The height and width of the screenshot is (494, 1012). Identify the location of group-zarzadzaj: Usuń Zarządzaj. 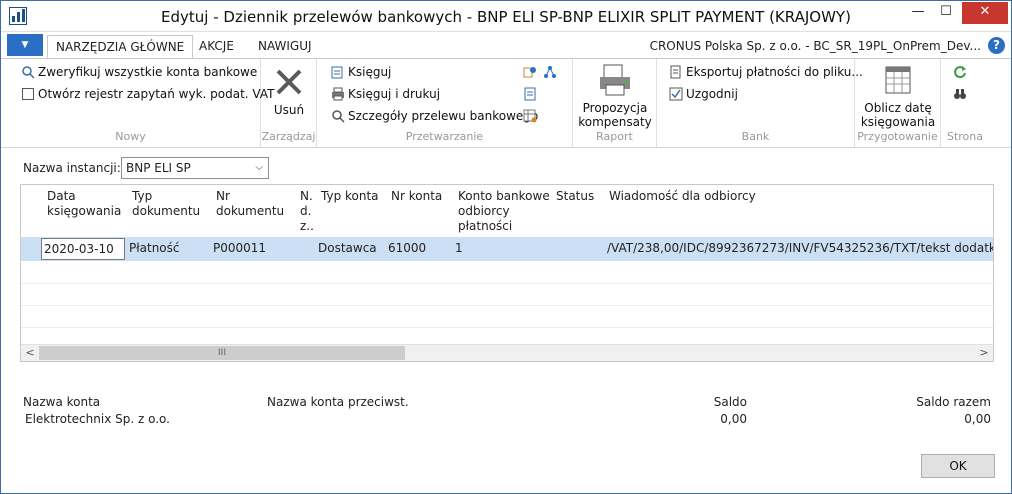
(289, 103).